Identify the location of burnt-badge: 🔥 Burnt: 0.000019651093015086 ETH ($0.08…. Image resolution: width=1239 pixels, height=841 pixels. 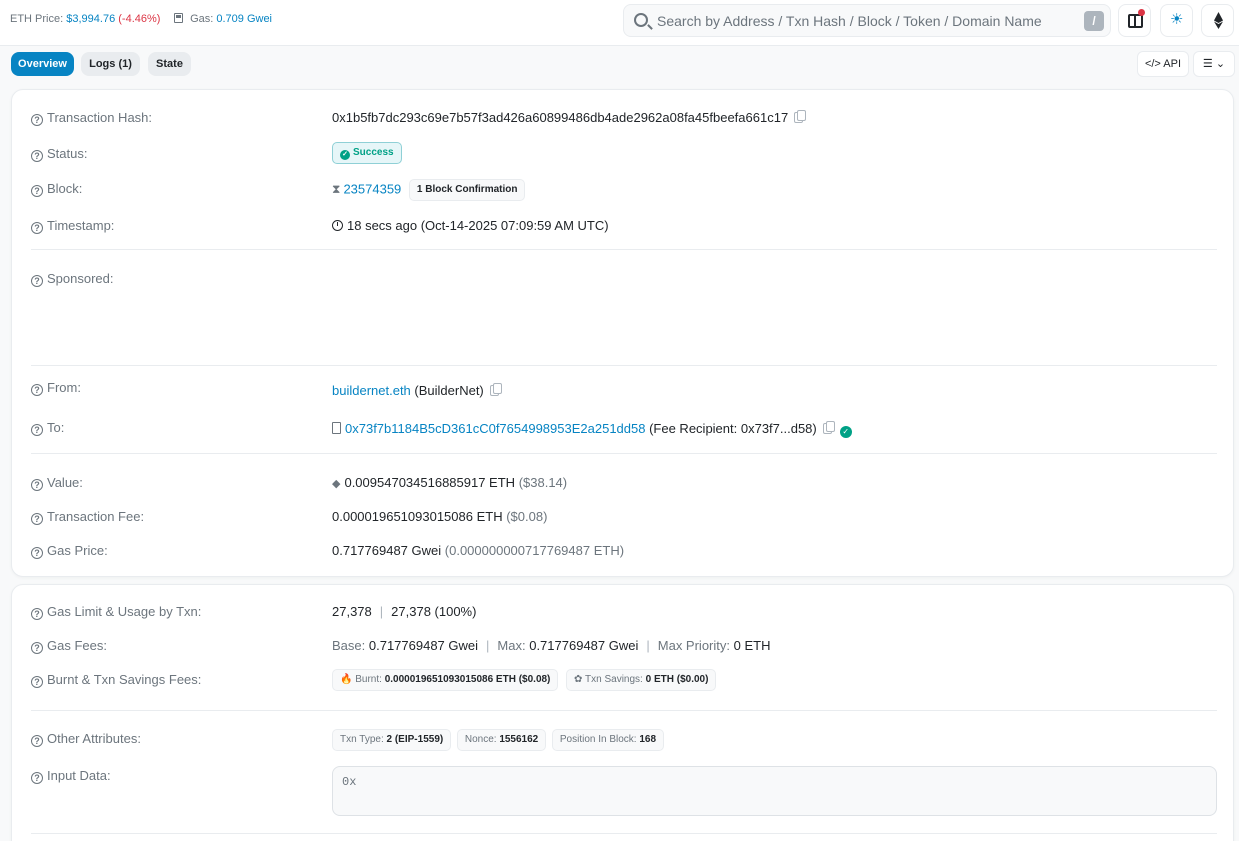
(445, 680).